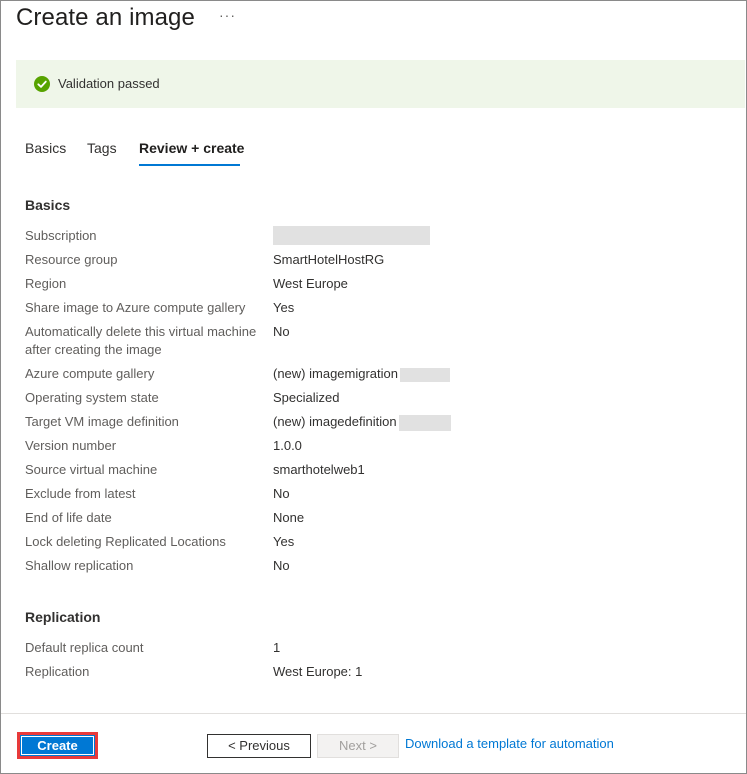 Image resolution: width=747 pixels, height=774 pixels. What do you see at coordinates (125, 541) in the screenshot?
I see `row-label-lock-deleting: Lock deleting Replicated Locations` at bounding box center [125, 541].